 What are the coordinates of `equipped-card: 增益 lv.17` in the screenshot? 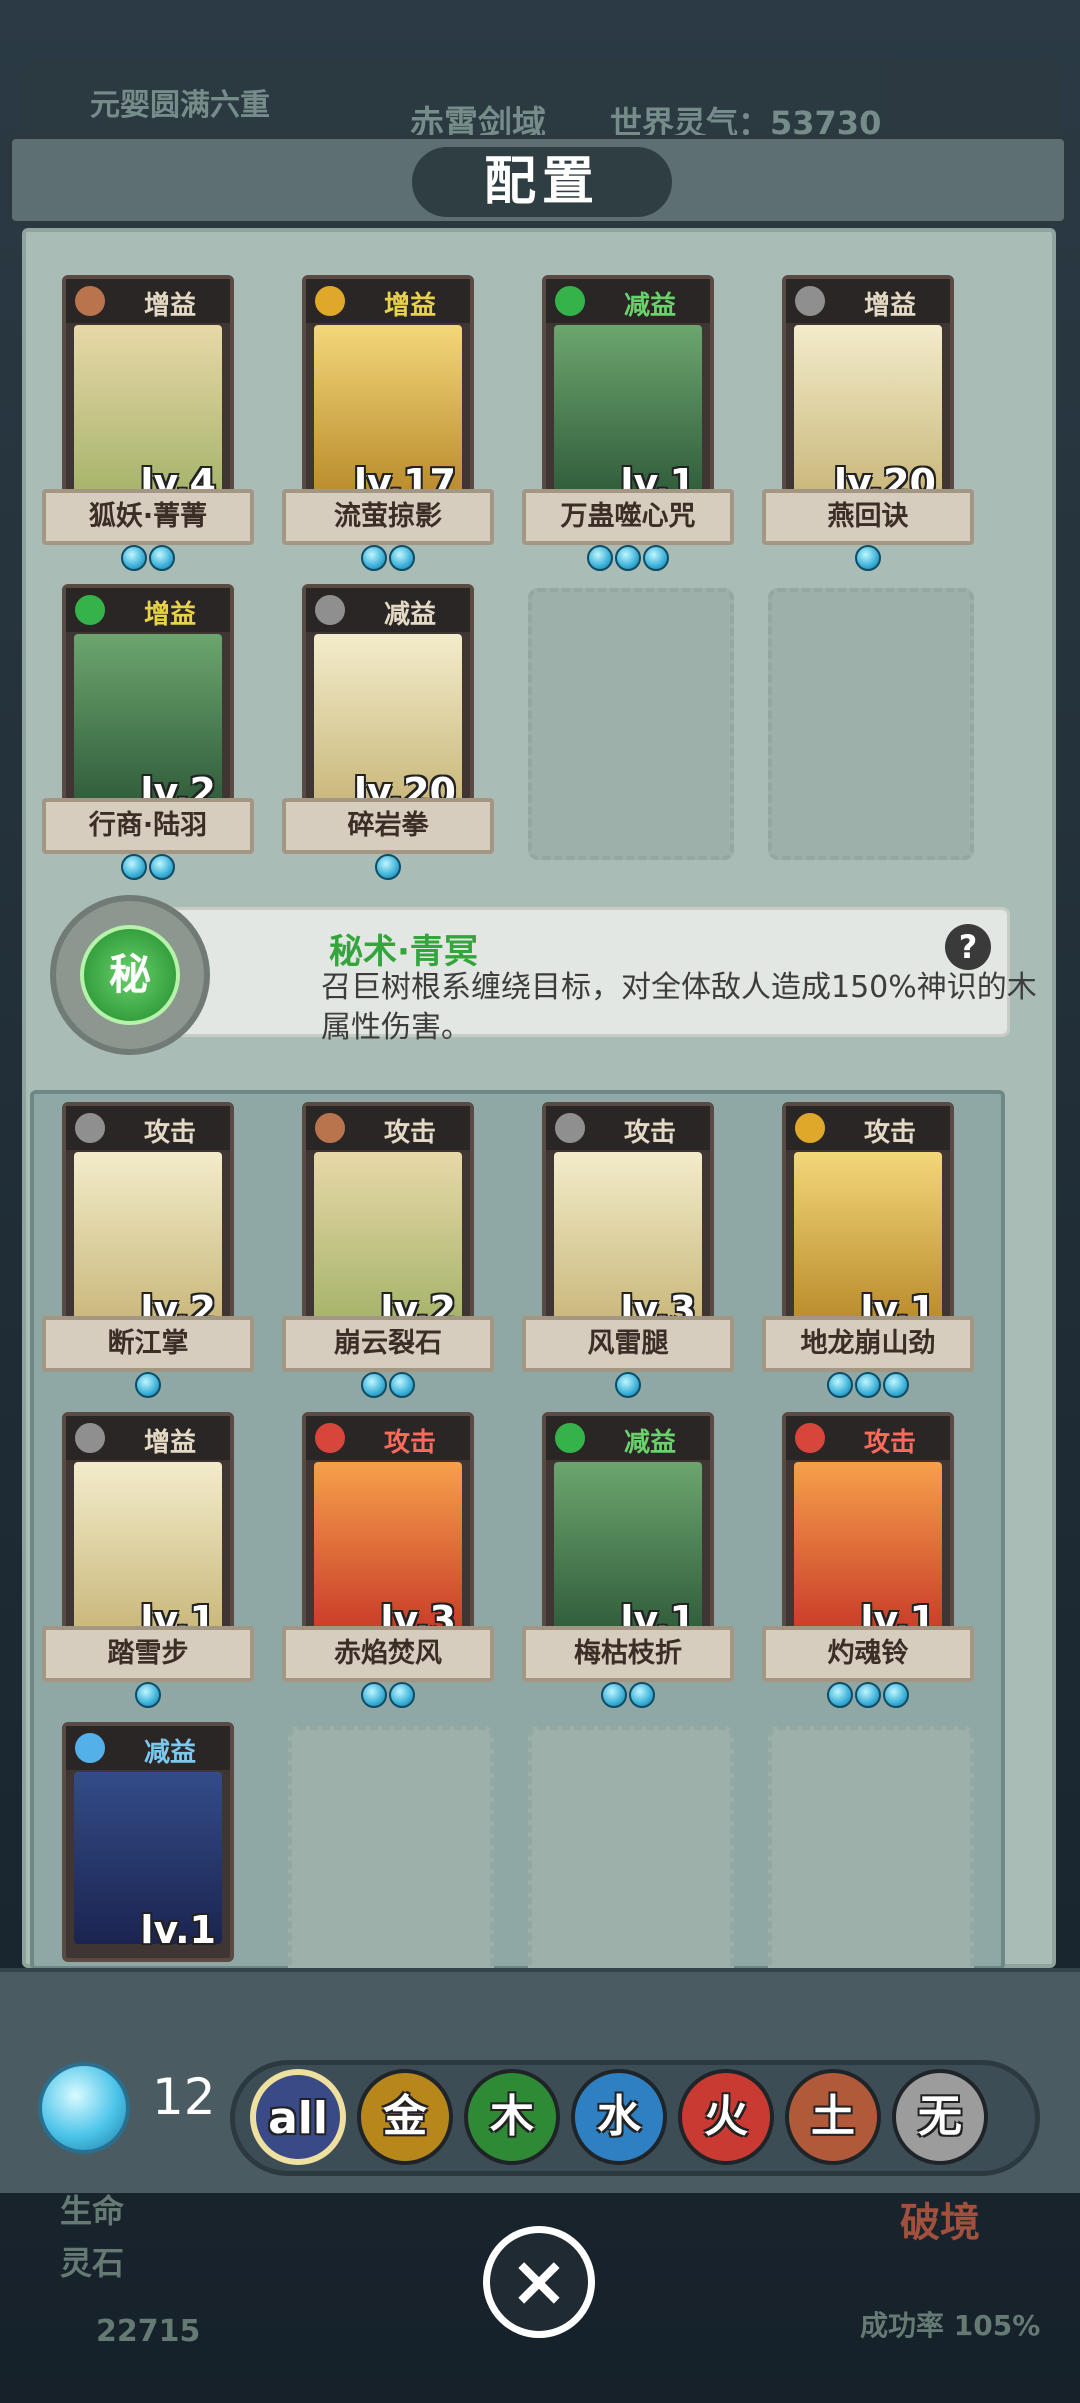 It's located at (388, 395).